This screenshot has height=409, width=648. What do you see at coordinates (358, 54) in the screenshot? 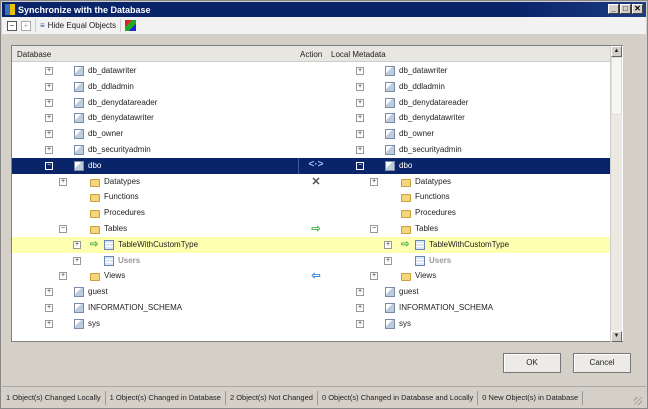
I see `column-local-metadata: Local Metadata` at bounding box center [358, 54].